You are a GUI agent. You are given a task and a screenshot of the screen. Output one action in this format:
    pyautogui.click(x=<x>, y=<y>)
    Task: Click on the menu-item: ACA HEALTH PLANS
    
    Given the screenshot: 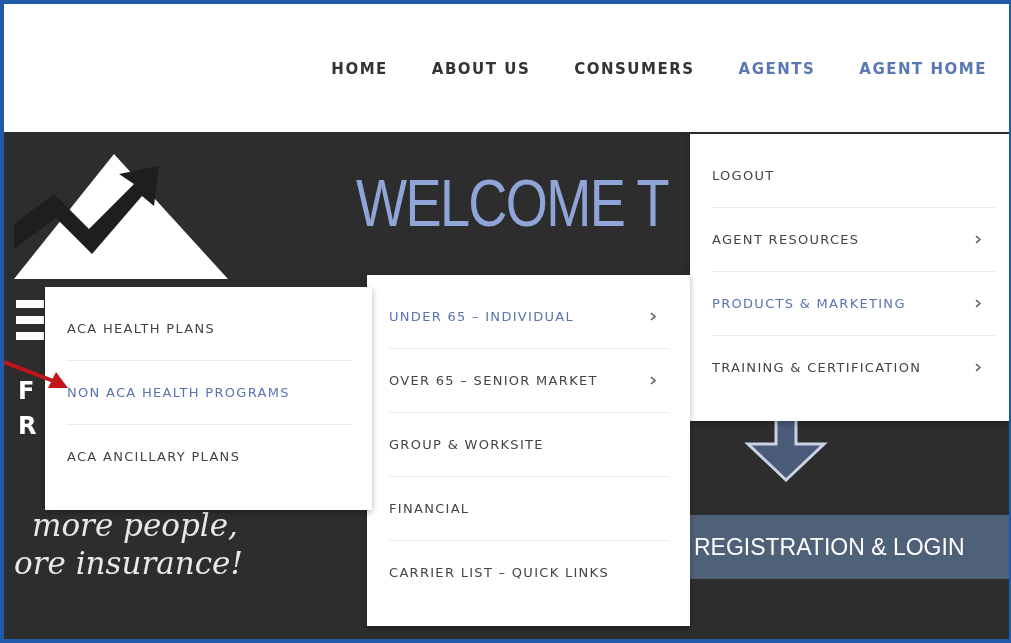 What is the action you would take?
    pyautogui.click(x=209, y=329)
    